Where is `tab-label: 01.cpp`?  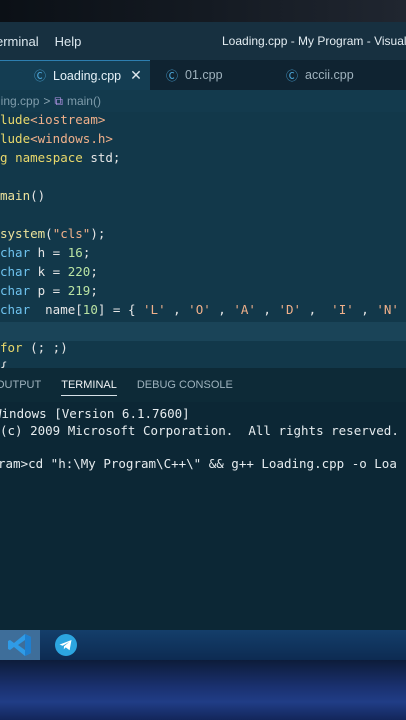 tab-label: 01.cpp is located at coordinates (204, 75).